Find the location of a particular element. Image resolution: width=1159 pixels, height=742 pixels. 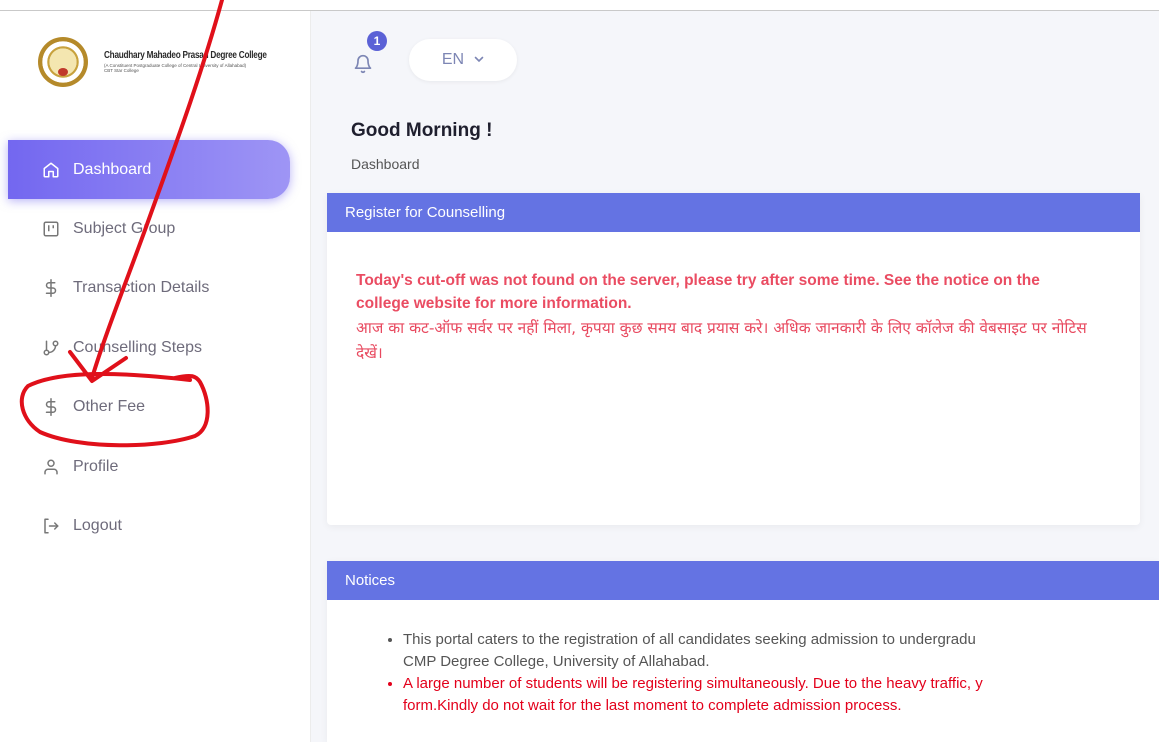

sidebar-item-label: Dashboard is located at coordinates (112, 169).